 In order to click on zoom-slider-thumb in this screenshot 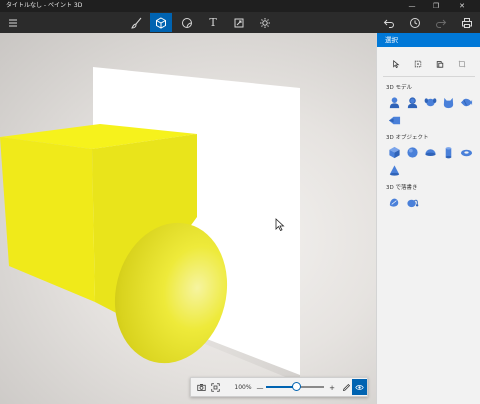, I will do `click(296, 386)`.